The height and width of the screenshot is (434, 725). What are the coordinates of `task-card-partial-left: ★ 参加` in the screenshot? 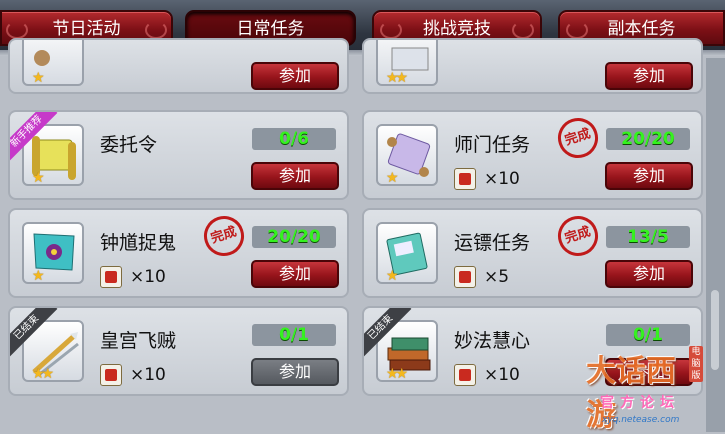 It's located at (178, 66).